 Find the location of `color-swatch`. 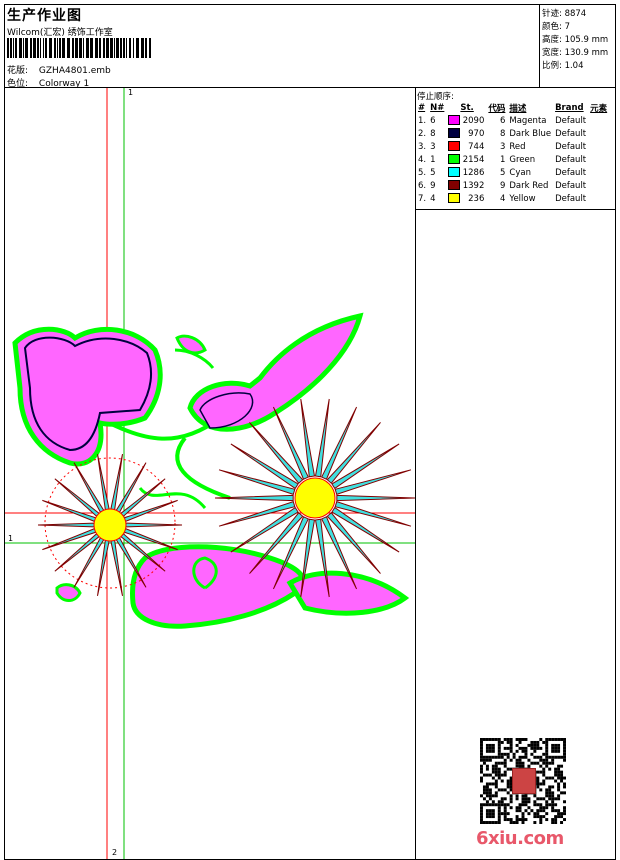

color-swatch is located at coordinates (454, 133).